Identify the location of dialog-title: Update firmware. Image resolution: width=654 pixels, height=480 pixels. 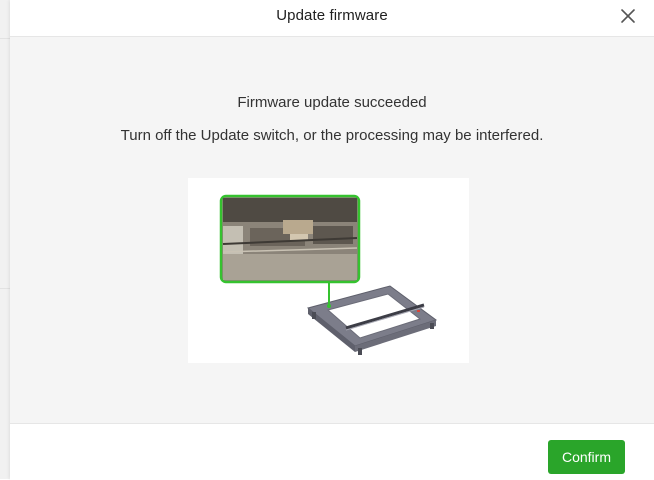
(332, 15).